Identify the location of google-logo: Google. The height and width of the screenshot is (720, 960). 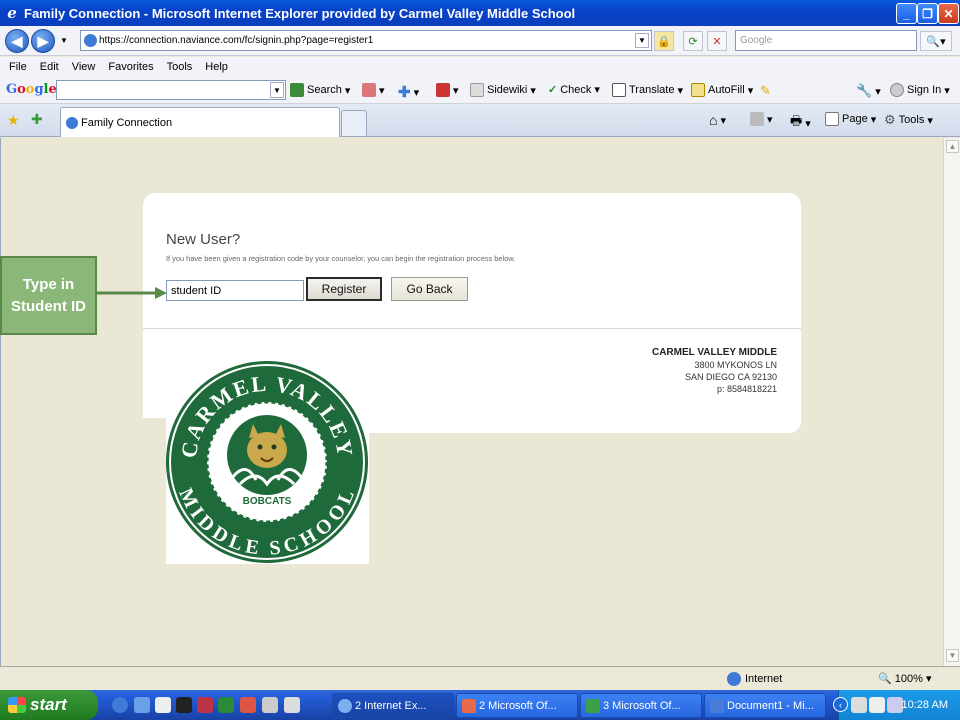
(31, 89).